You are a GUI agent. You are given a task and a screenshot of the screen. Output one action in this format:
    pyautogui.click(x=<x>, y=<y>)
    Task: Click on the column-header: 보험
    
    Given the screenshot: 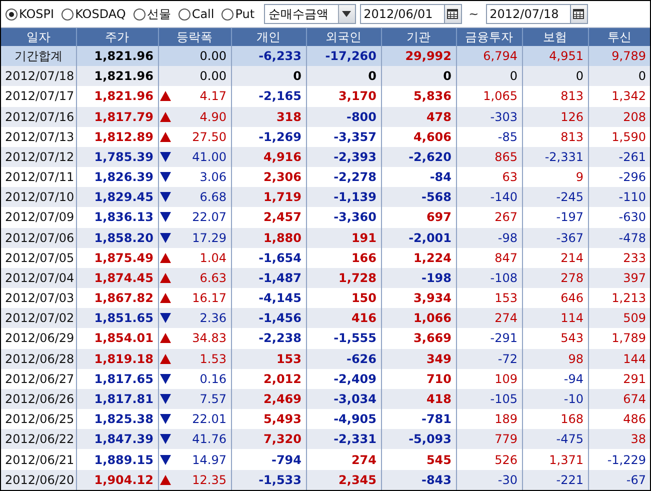 What is the action you would take?
    pyautogui.click(x=555, y=37)
    